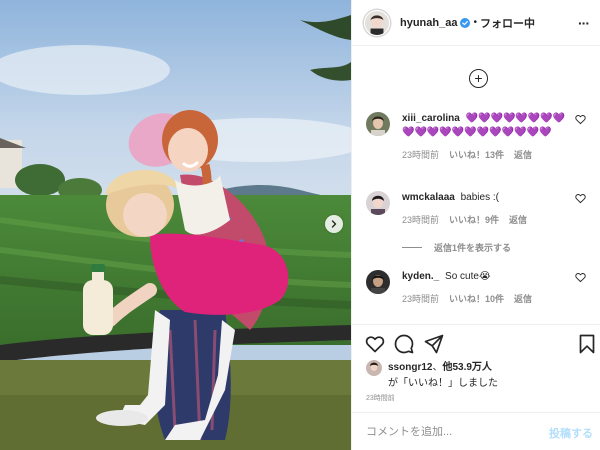 This screenshot has height=450, width=600. I want to click on share-paper-plane-icon, so click(434, 344).